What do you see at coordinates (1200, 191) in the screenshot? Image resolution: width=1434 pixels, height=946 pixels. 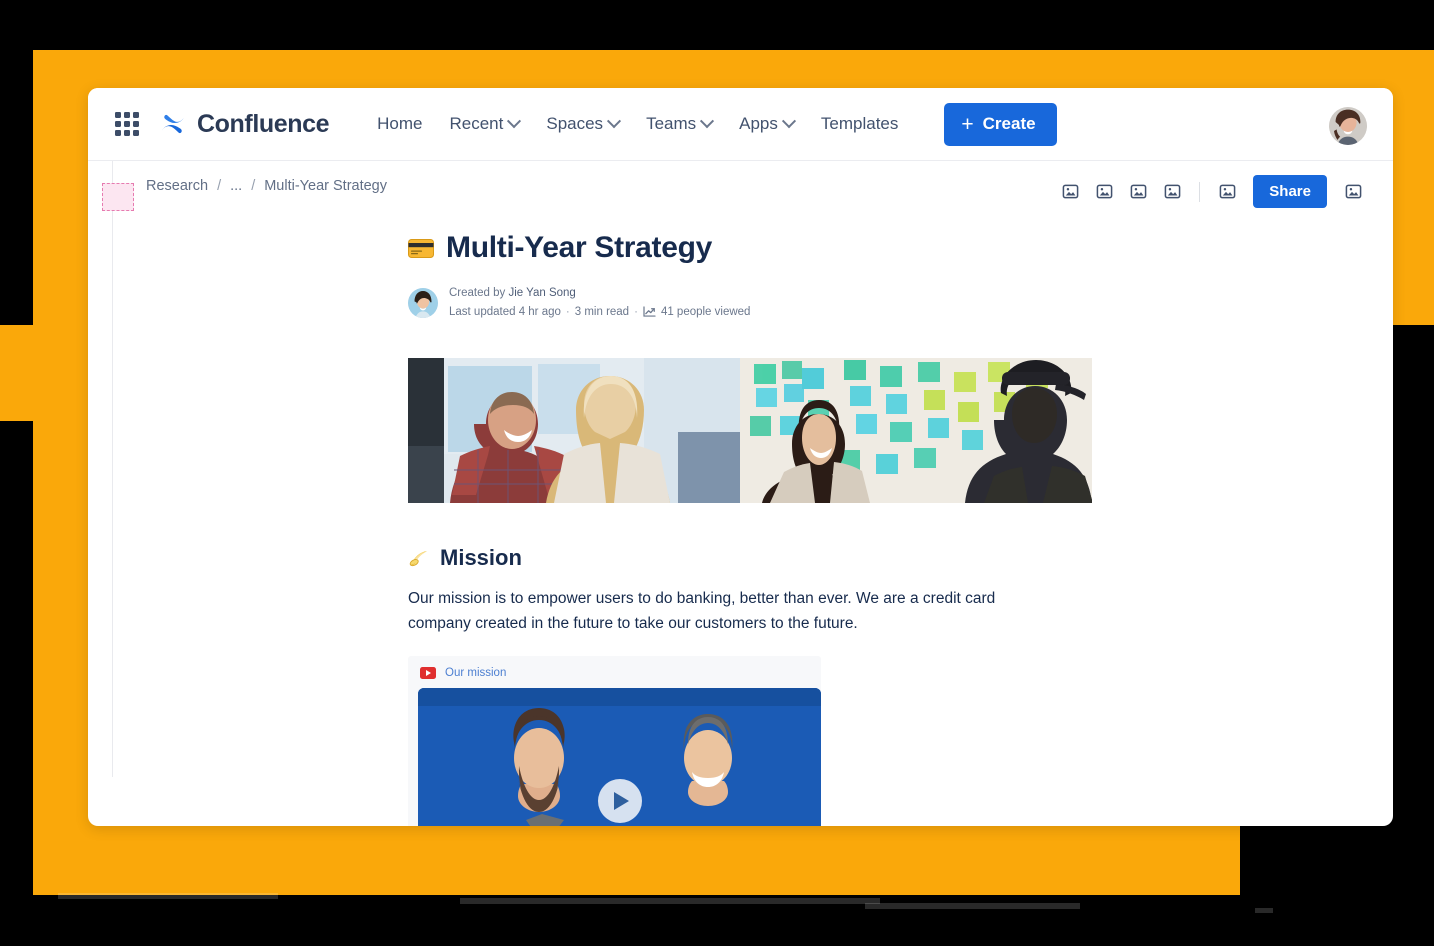 I see `toolbar-divider` at bounding box center [1200, 191].